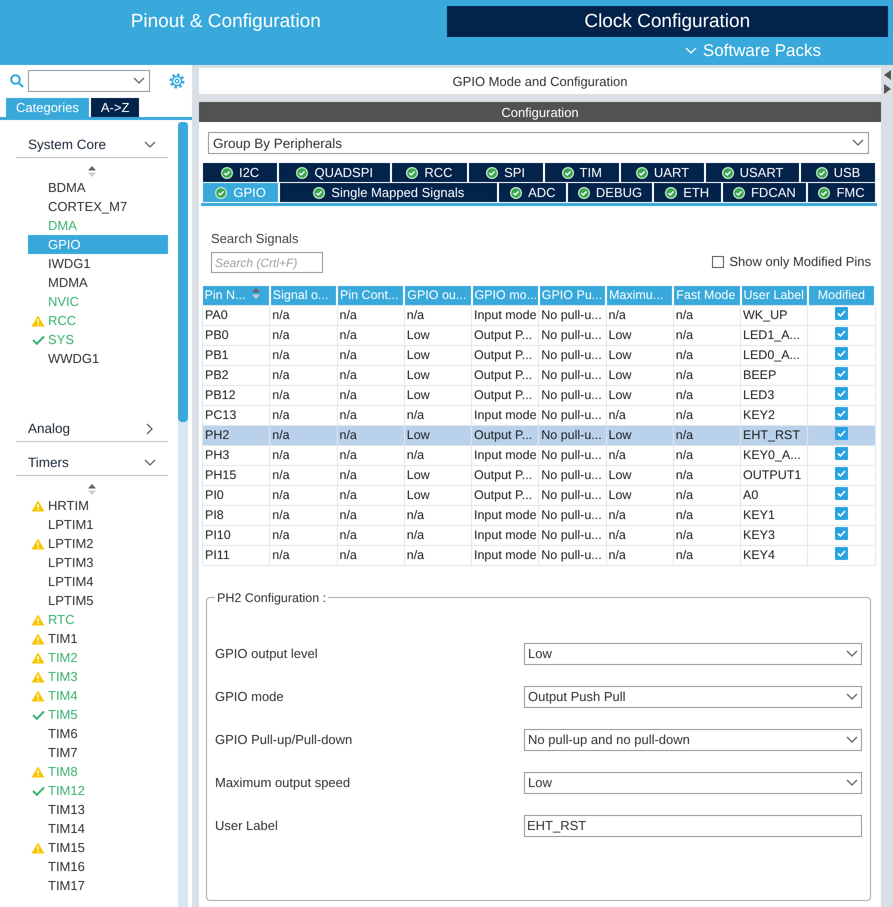 The image size is (893, 907). Describe the element at coordinates (662, 172) in the screenshot. I see `peripheral-tab: UART` at that location.